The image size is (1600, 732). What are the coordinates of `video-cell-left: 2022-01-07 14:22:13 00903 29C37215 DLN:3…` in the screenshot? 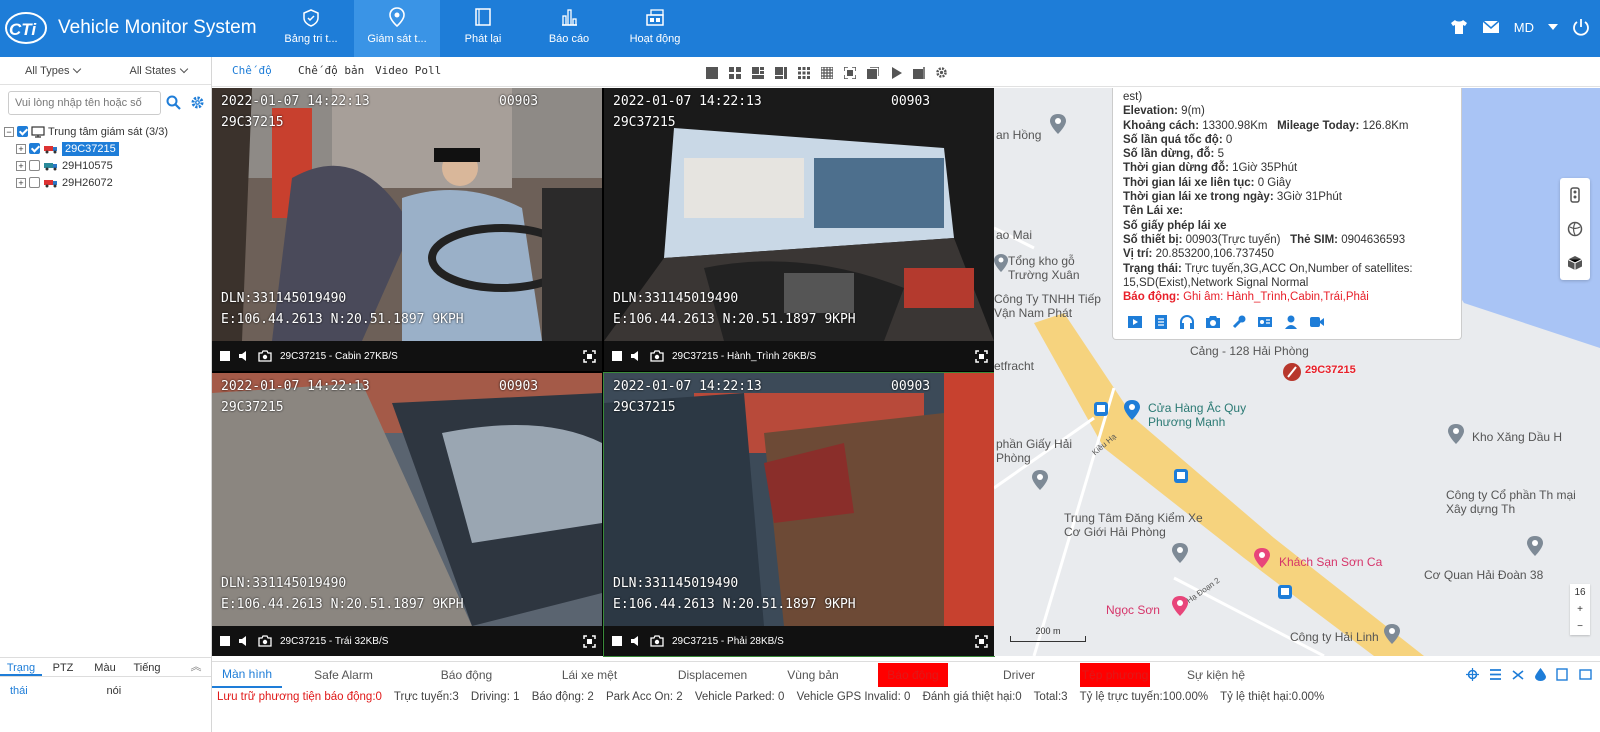 It's located at (407, 514).